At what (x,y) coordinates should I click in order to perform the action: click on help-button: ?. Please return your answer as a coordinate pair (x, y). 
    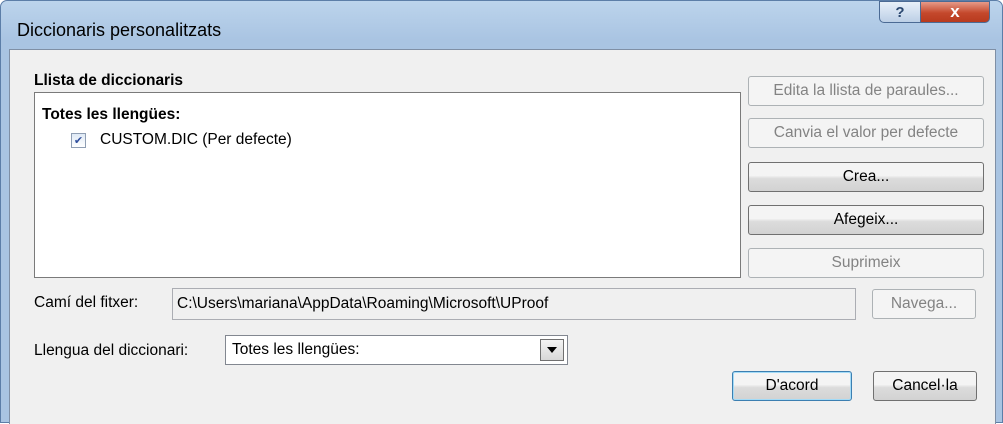
    Looking at the image, I should click on (900, 12).